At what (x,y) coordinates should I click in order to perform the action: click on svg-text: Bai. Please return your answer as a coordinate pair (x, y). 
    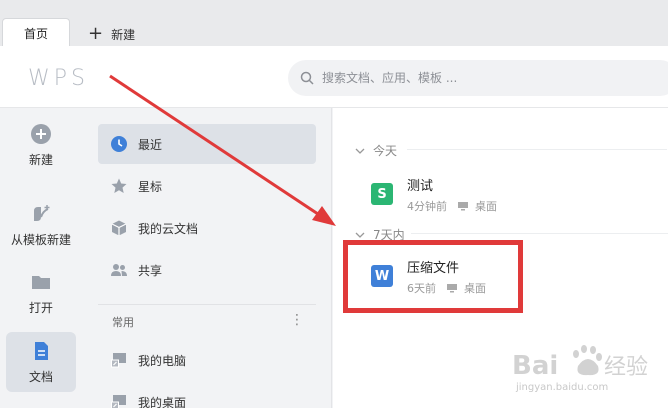
    Looking at the image, I should click on (535, 366).